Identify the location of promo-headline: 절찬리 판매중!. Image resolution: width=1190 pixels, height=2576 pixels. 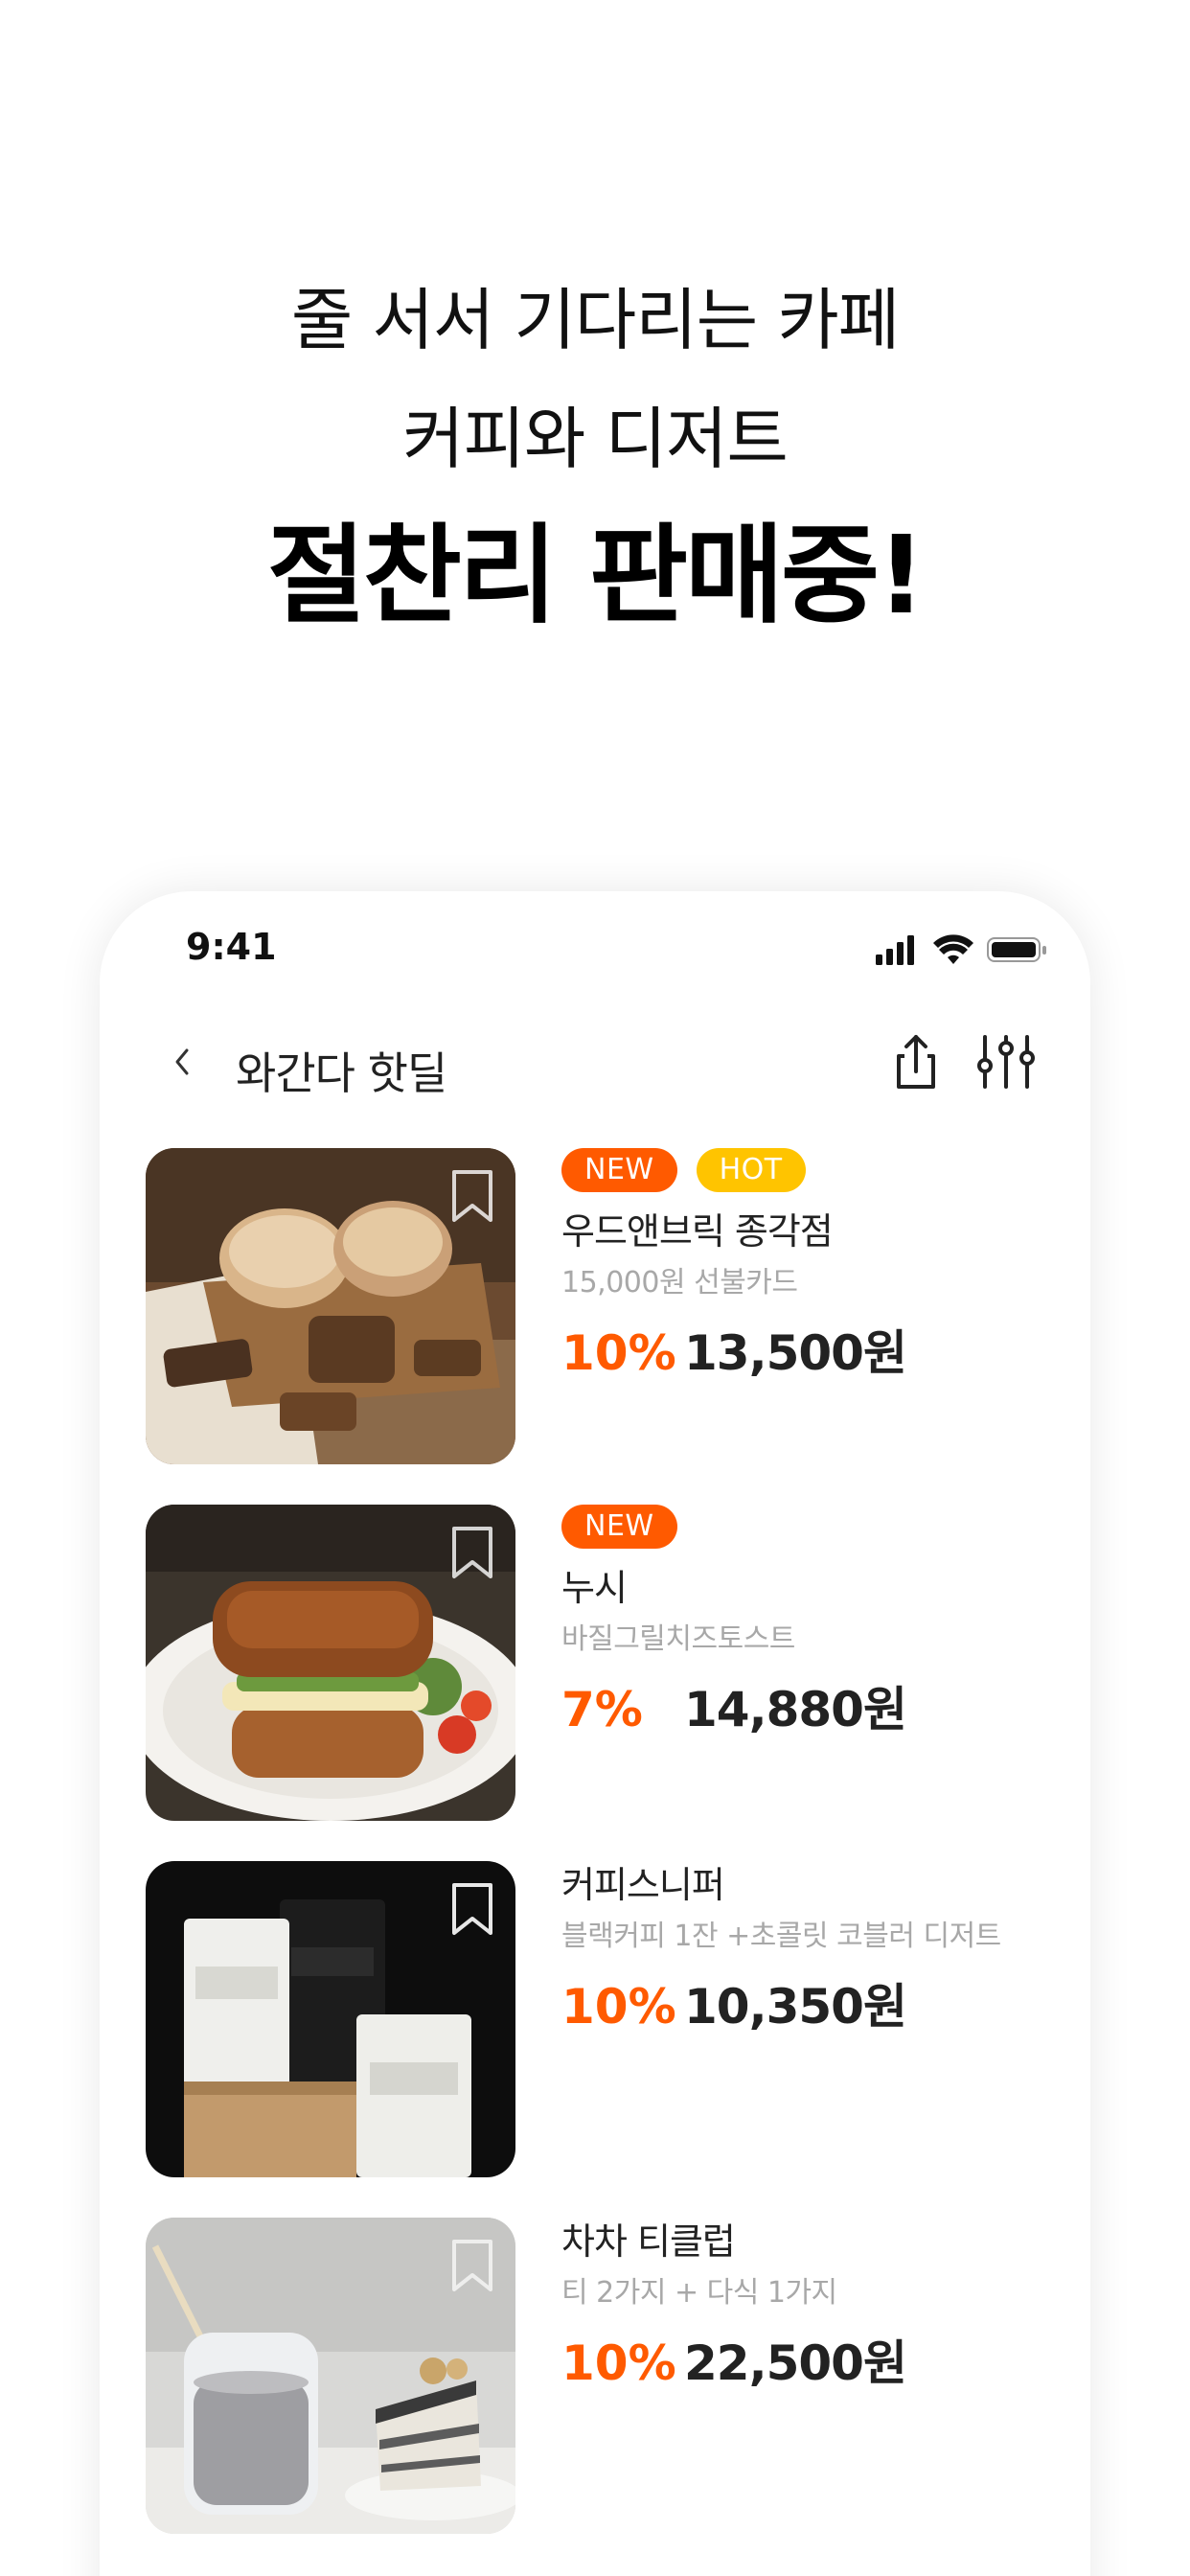
(596, 576).